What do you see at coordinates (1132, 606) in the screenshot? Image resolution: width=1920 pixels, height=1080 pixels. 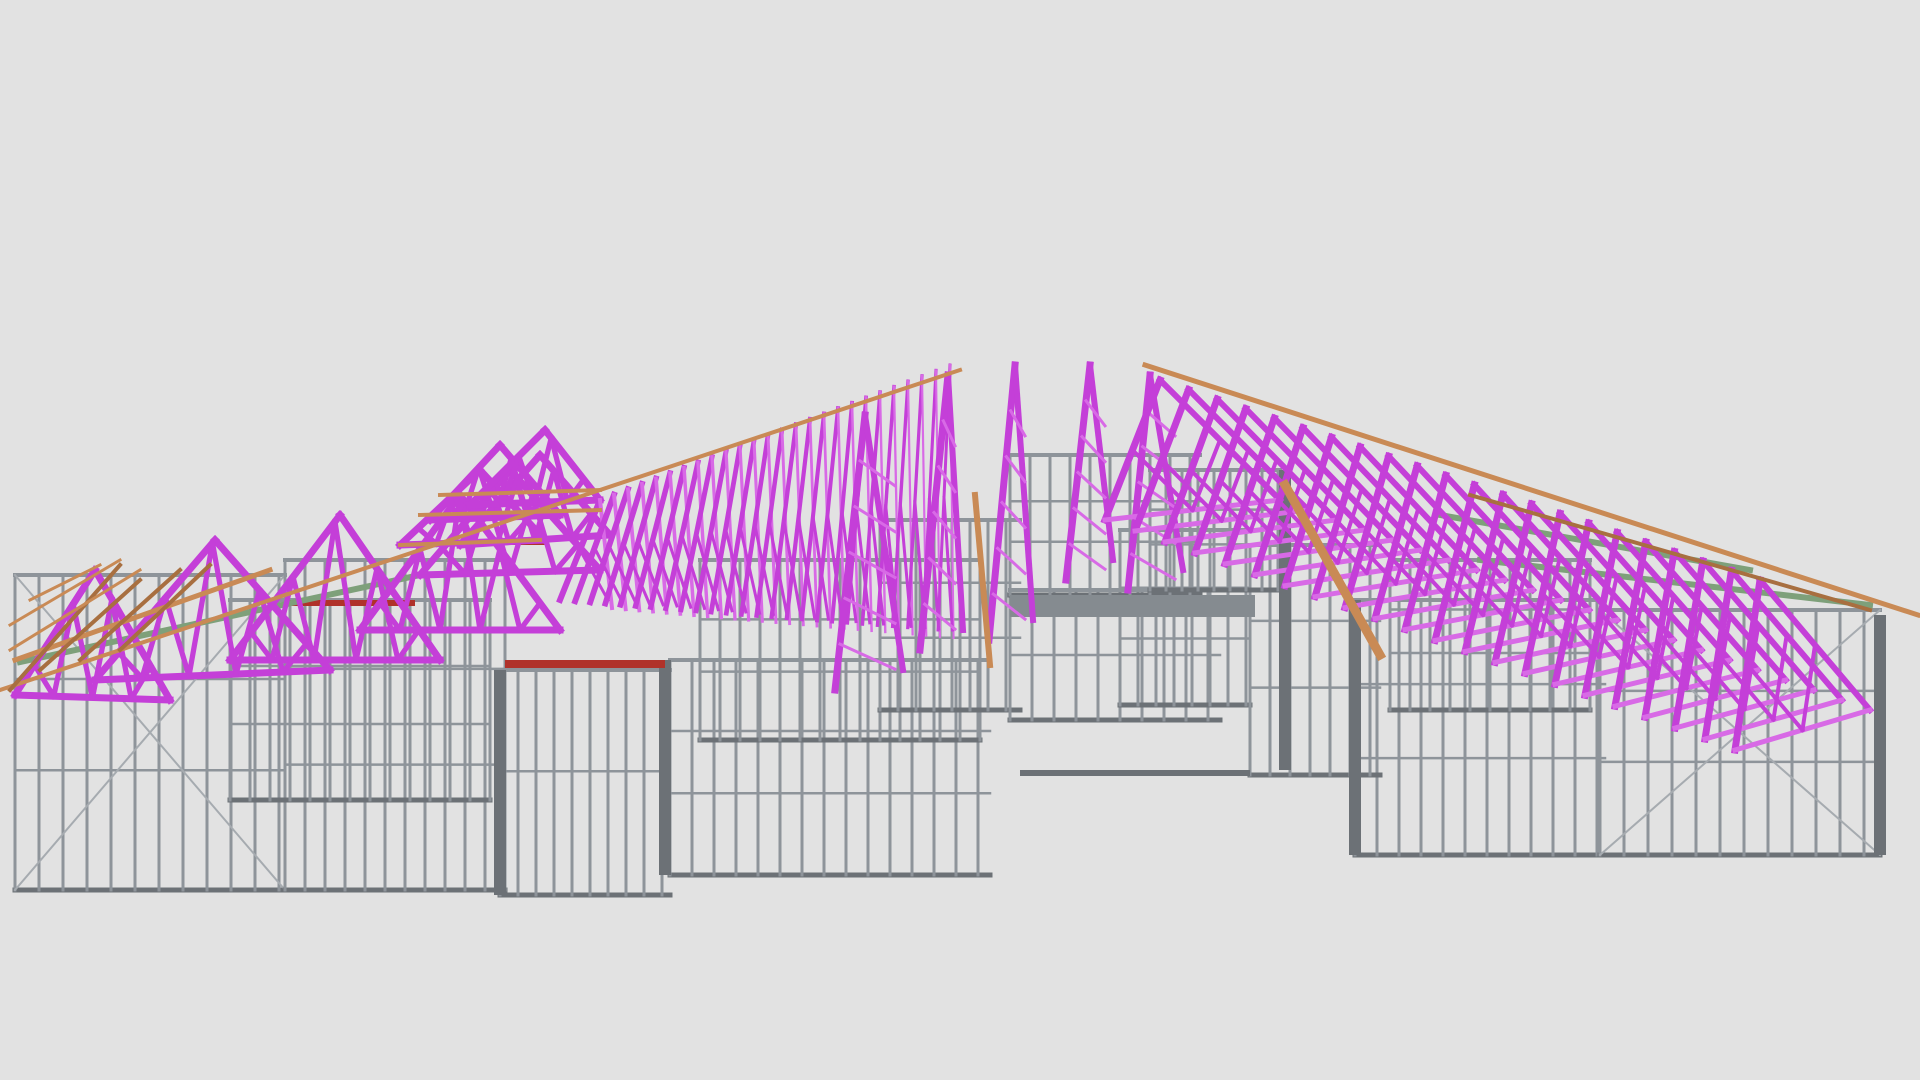 I see `ceiling-beam-gray` at bounding box center [1132, 606].